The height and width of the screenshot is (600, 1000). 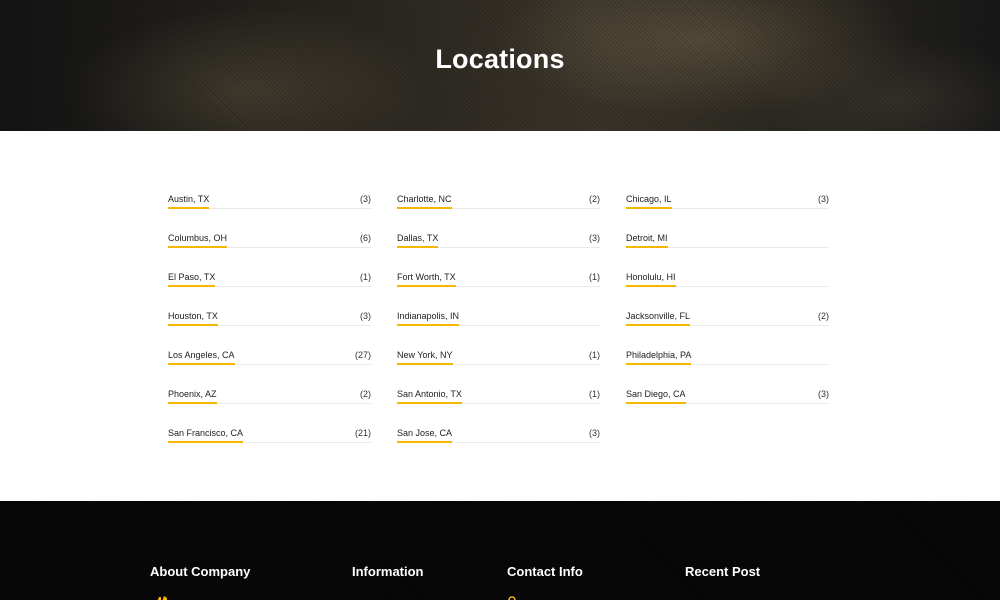 What do you see at coordinates (192, 279) in the screenshot?
I see `location-name: El Paso, TX` at bounding box center [192, 279].